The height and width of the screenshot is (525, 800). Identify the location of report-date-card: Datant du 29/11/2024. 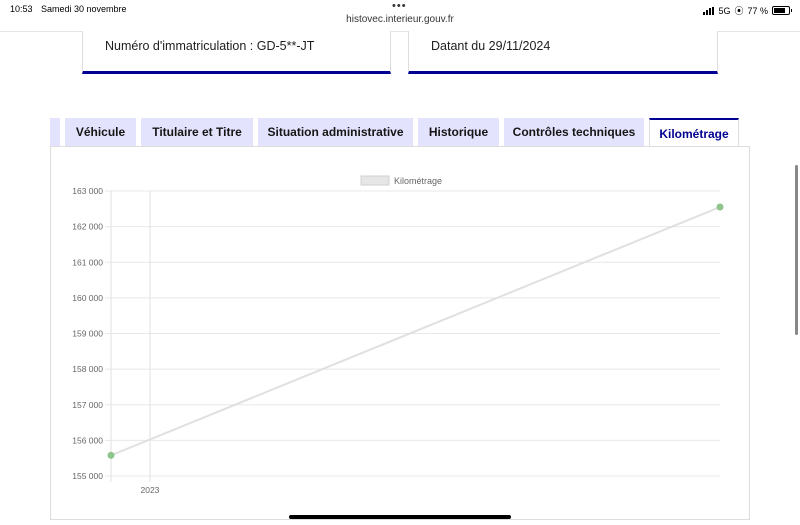
(563, 52).